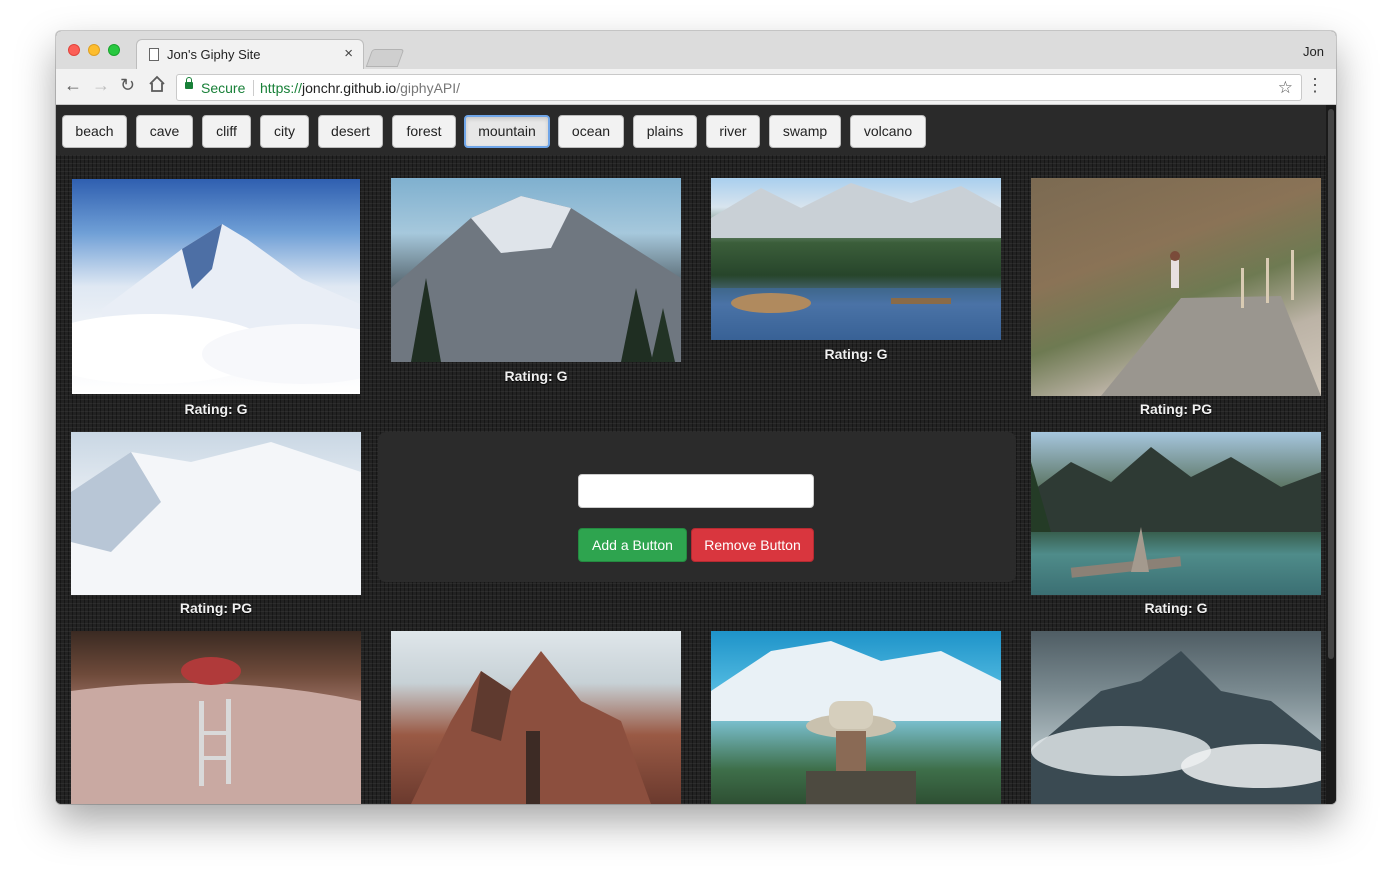  I want to click on snowy-slope-image, so click(216, 518).